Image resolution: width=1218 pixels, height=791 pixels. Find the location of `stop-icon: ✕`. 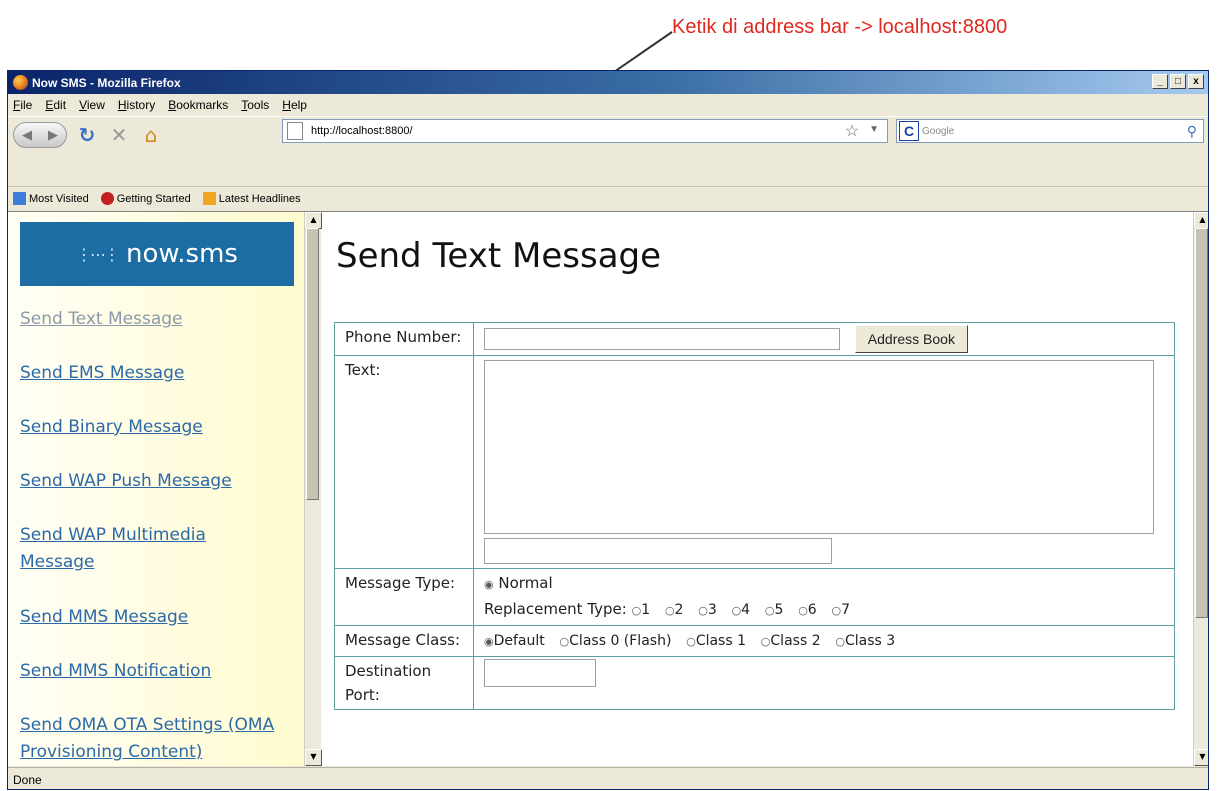

stop-icon: ✕ is located at coordinates (119, 135).